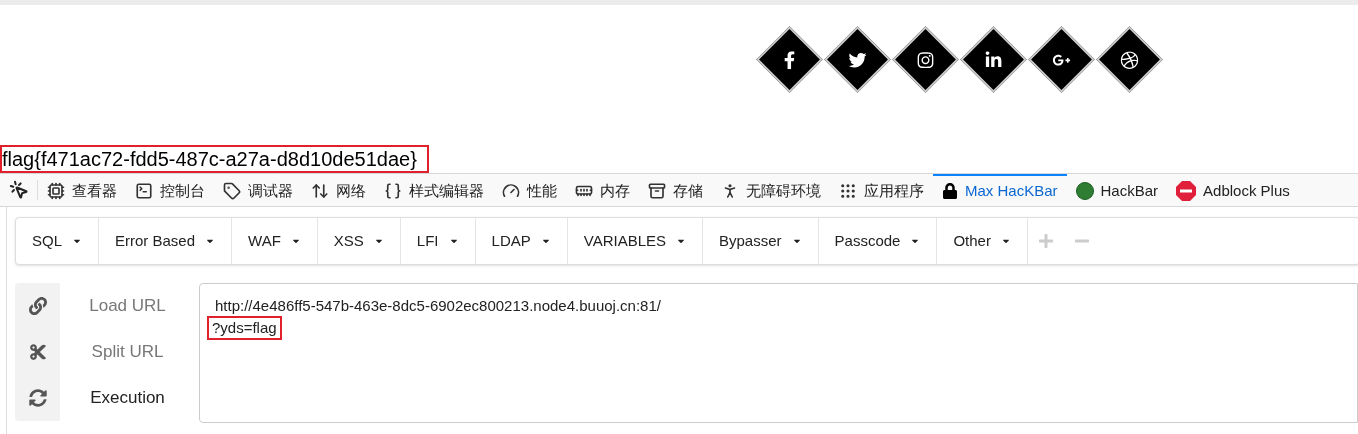  I want to click on menu-dropdown: Other, so click(982, 241).